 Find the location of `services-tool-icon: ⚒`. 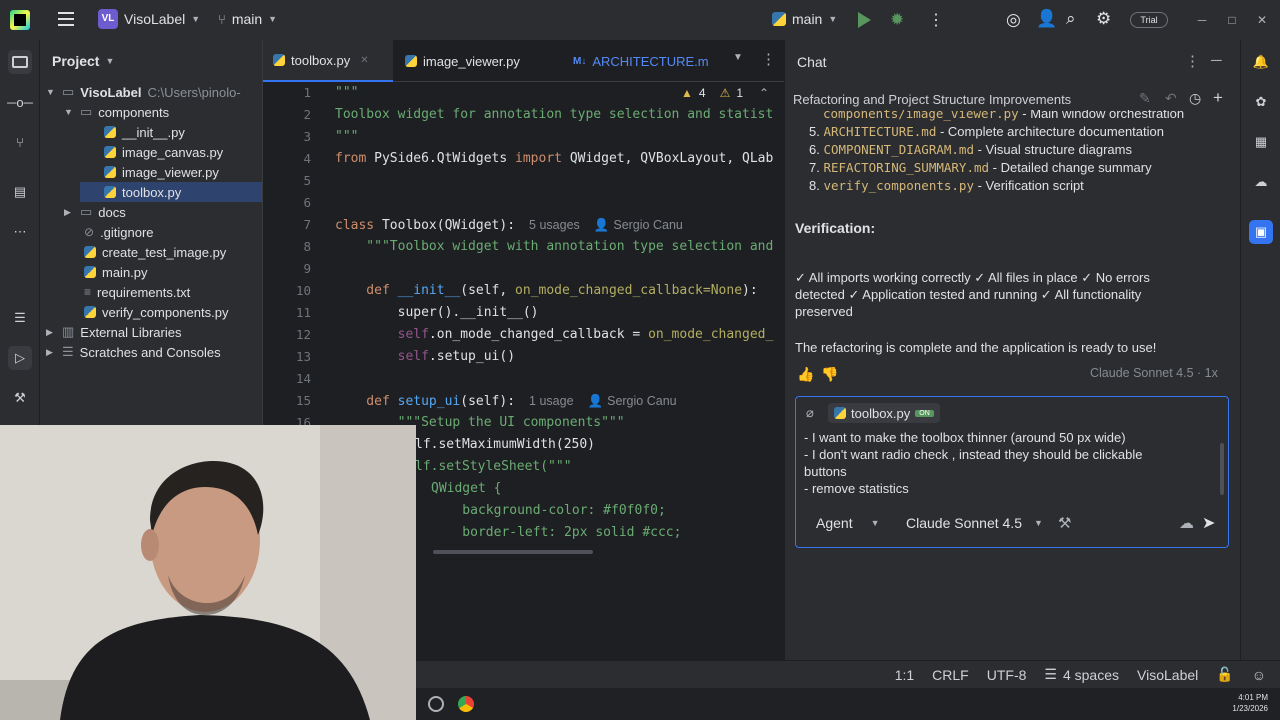

services-tool-icon: ⚒ is located at coordinates (20, 398).